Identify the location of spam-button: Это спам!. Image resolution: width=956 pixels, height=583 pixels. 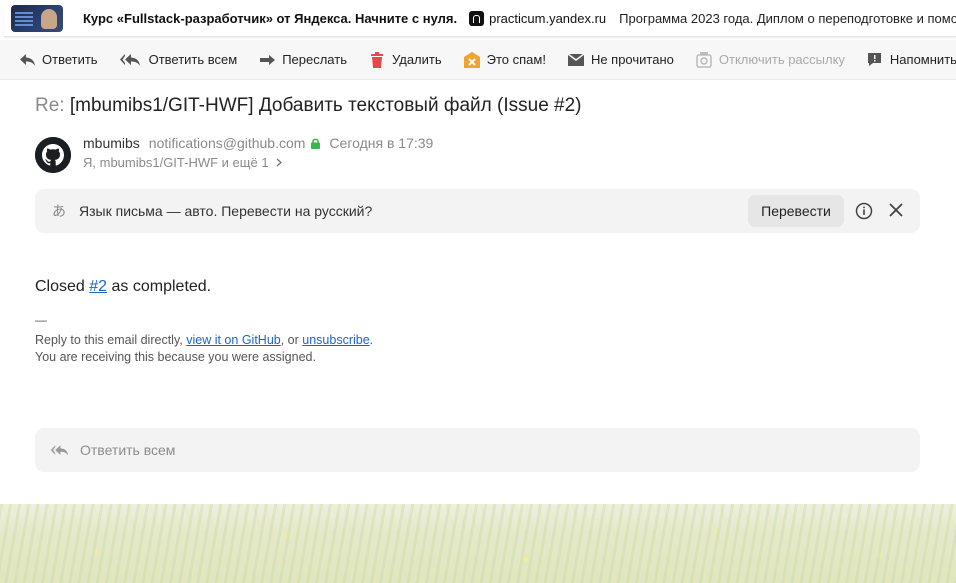
(504, 59).